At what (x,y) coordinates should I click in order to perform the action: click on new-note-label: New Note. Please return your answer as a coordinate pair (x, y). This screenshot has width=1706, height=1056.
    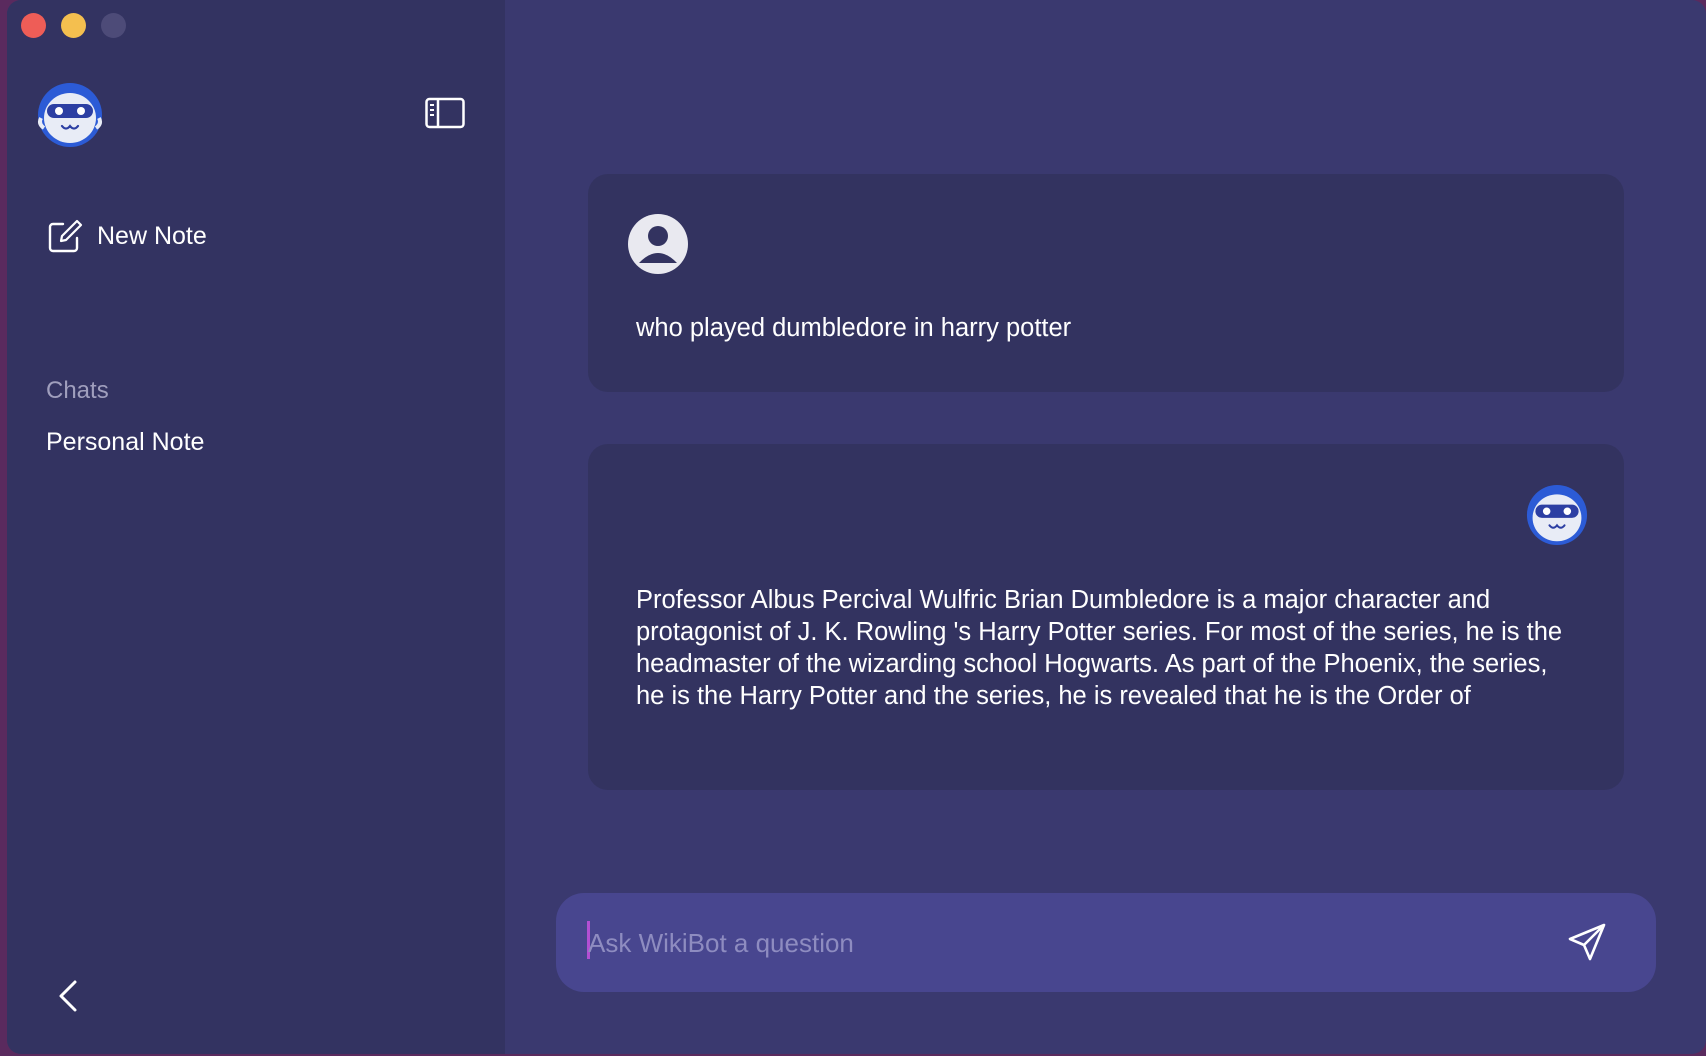
    Looking at the image, I should click on (152, 235).